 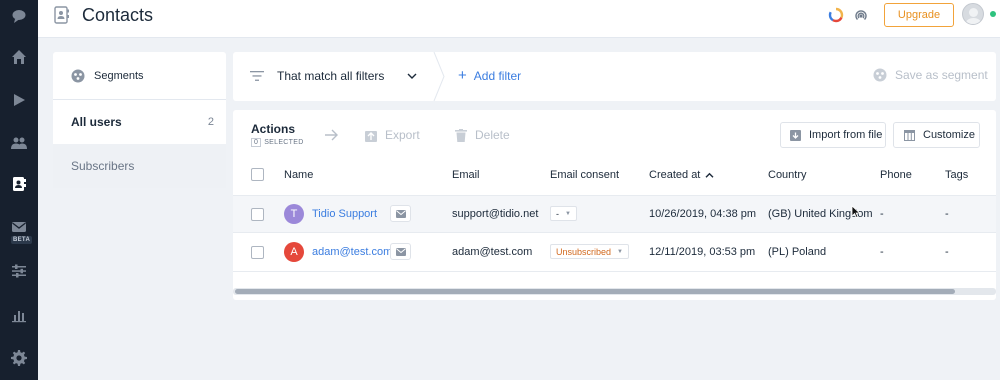 What do you see at coordinates (584, 175) in the screenshot?
I see `column-header-email-consent: Email consent` at bounding box center [584, 175].